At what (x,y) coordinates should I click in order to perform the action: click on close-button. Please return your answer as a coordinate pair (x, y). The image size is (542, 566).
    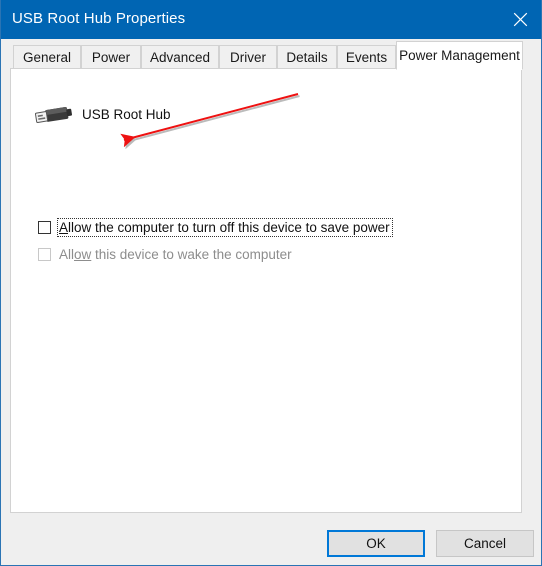
    Looking at the image, I should click on (519, 19).